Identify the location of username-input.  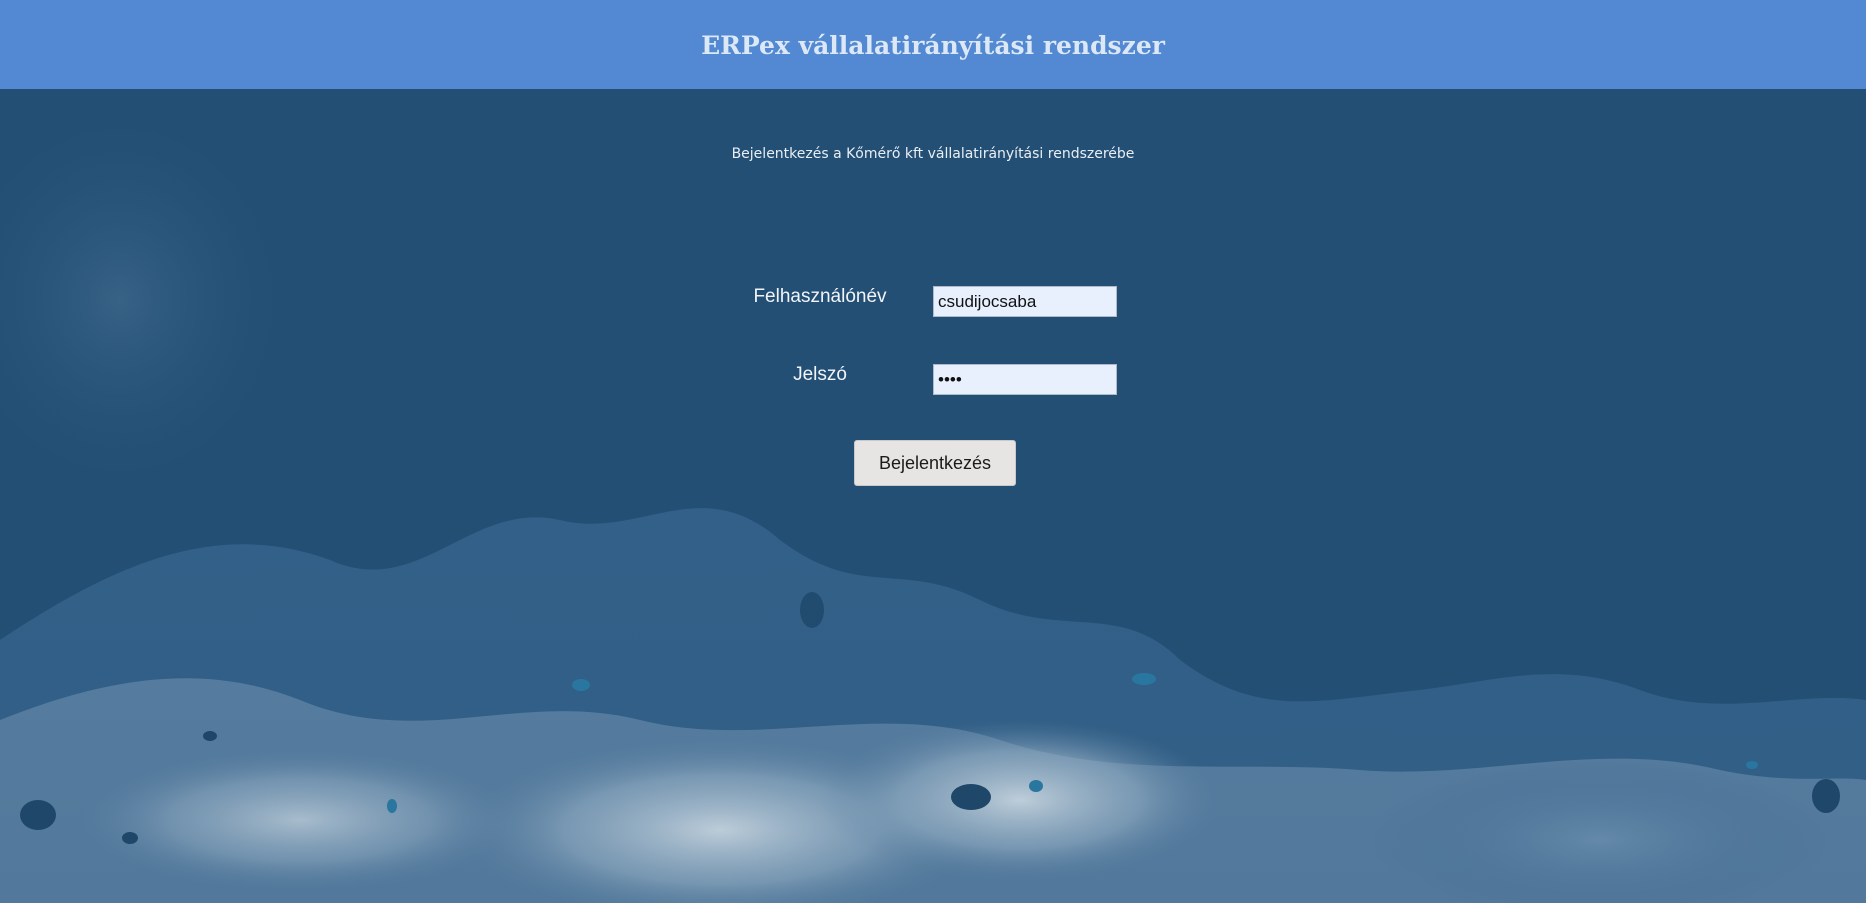
(1025, 301).